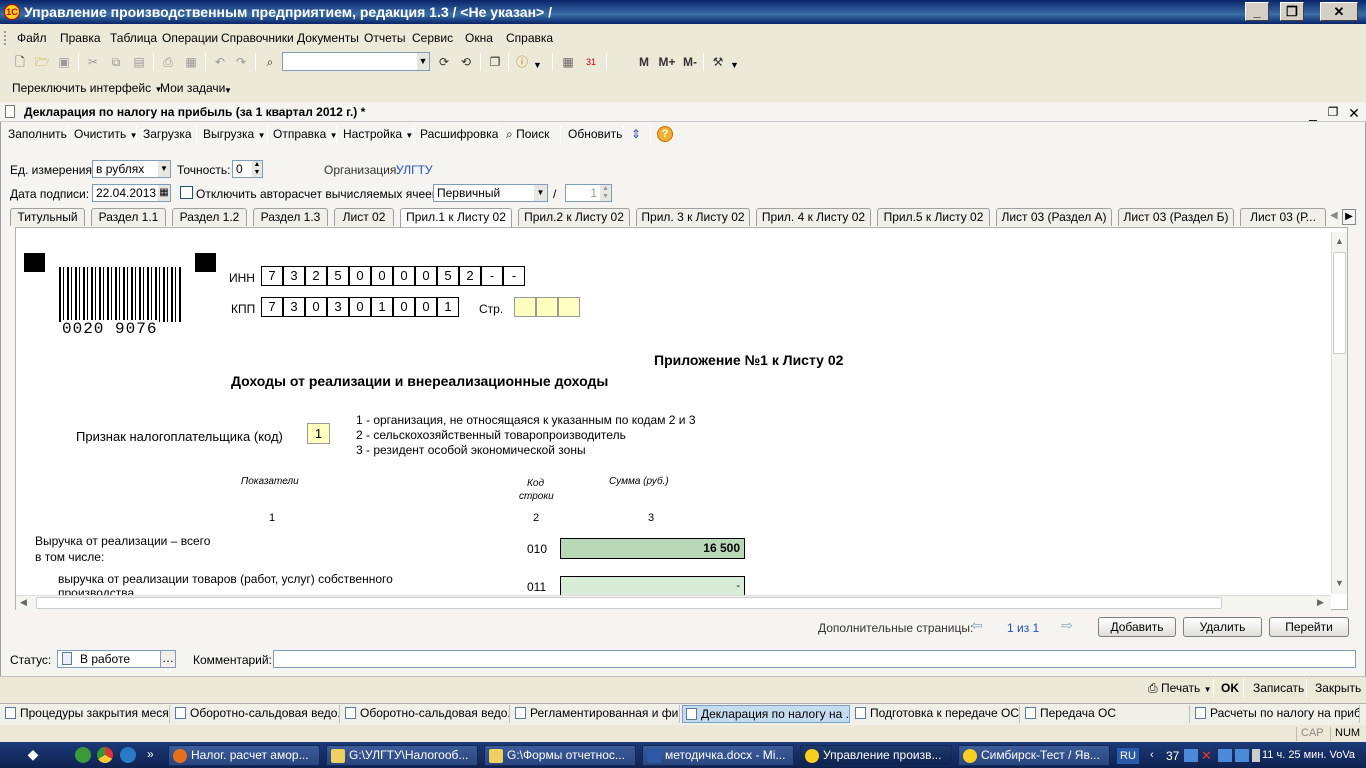 This screenshot has height=768, width=1366. What do you see at coordinates (936, 714) in the screenshot?
I see `window-tab: Подготовка к передаче ОС` at bounding box center [936, 714].